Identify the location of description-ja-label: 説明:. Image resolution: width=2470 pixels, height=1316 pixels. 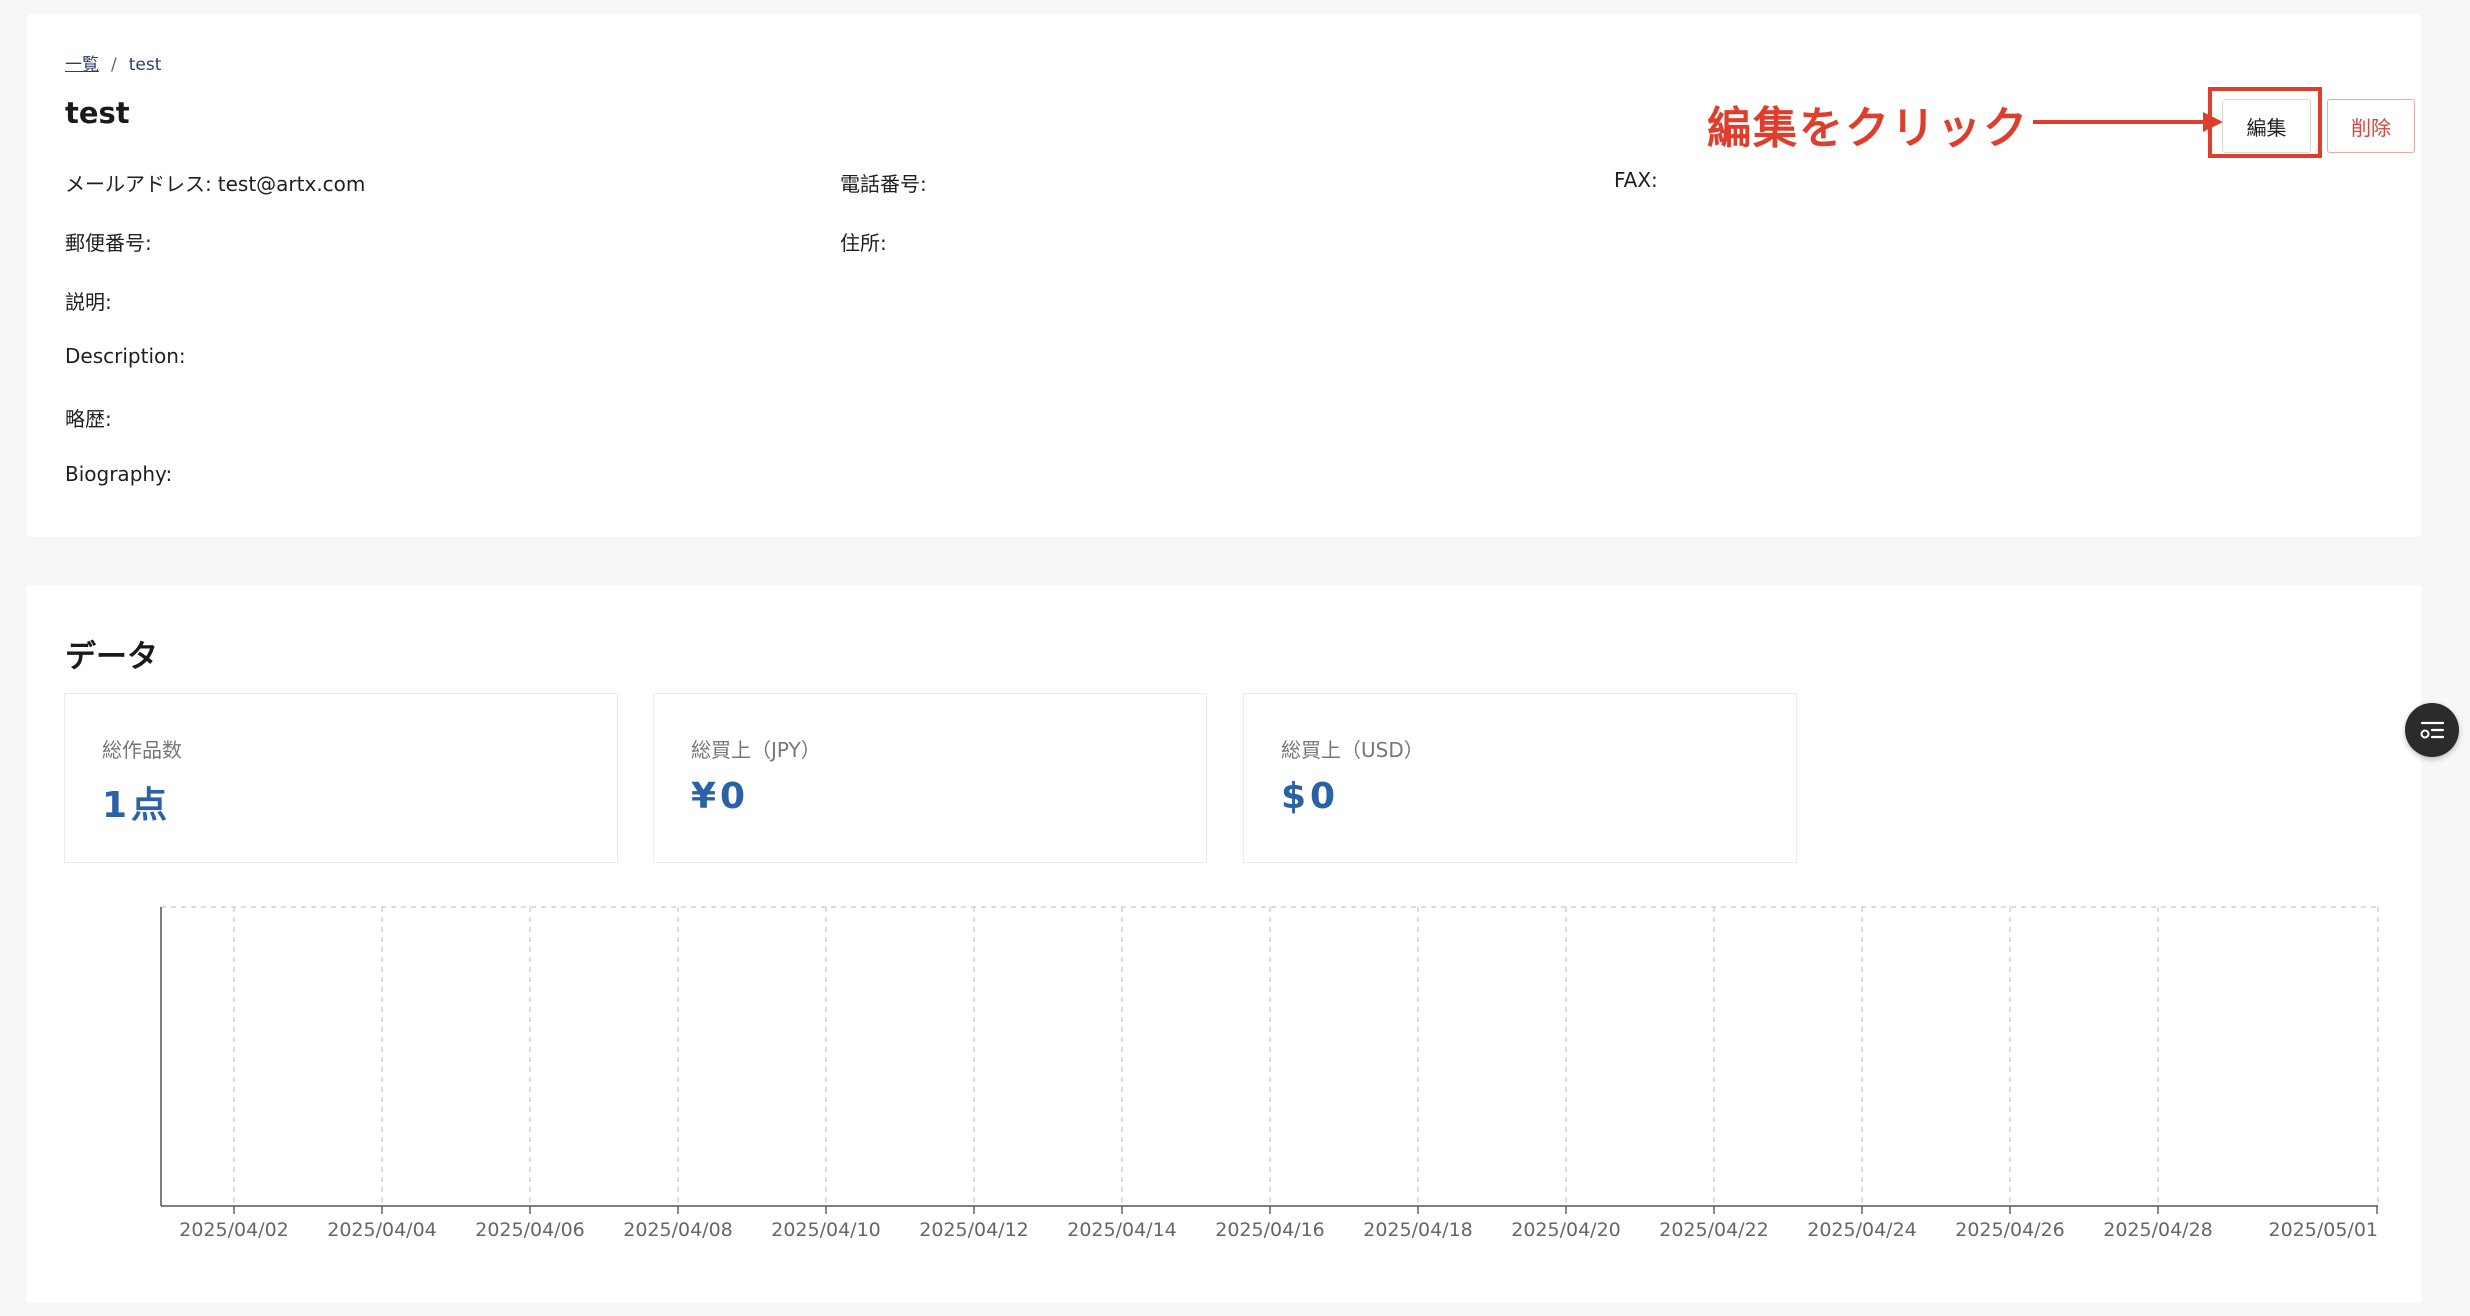
(88, 302).